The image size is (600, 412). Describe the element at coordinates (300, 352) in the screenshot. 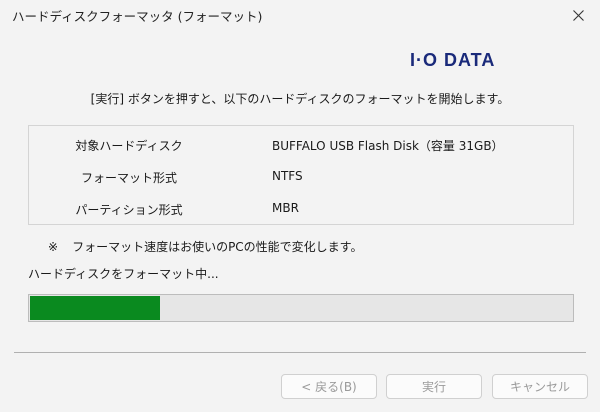

I see `separator` at that location.